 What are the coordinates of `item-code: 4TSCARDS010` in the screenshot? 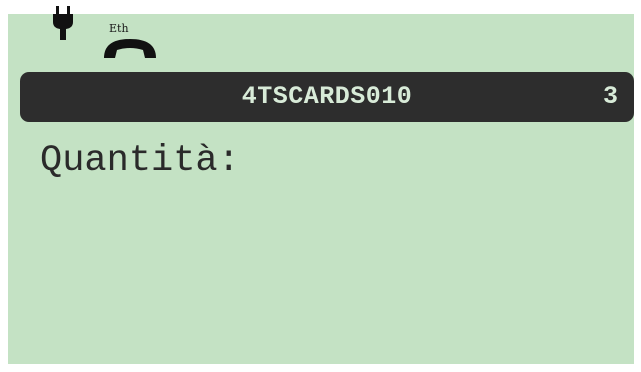 It's located at (327, 96).